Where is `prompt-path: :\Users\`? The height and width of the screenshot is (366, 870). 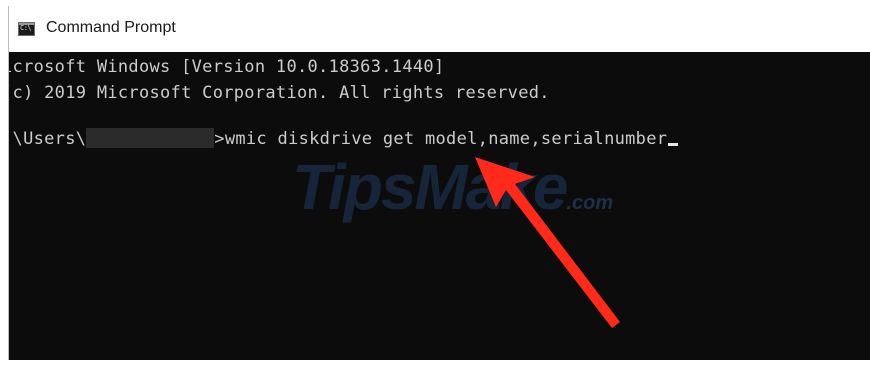
prompt-path: :\Users\ is located at coordinates (48, 139).